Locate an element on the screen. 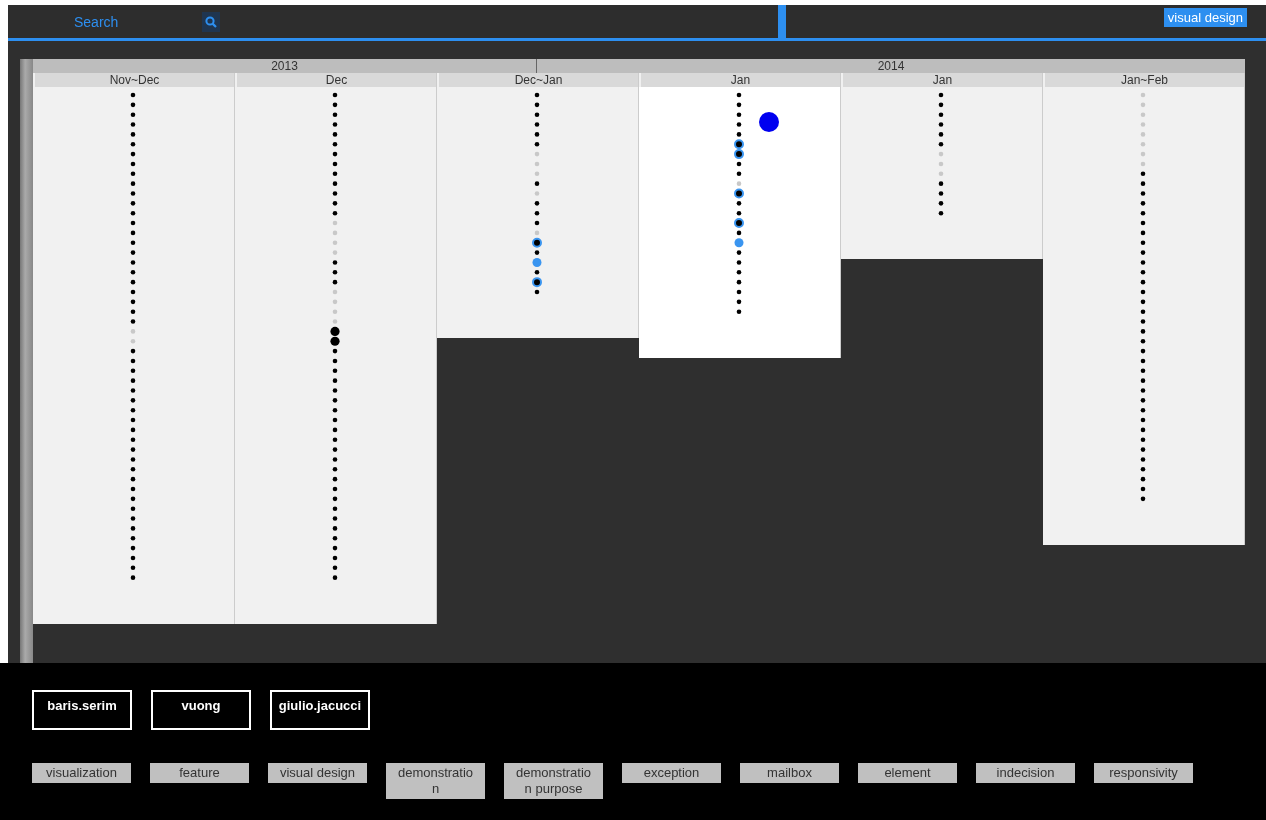  user-chip: baris.serim is located at coordinates (82, 710).